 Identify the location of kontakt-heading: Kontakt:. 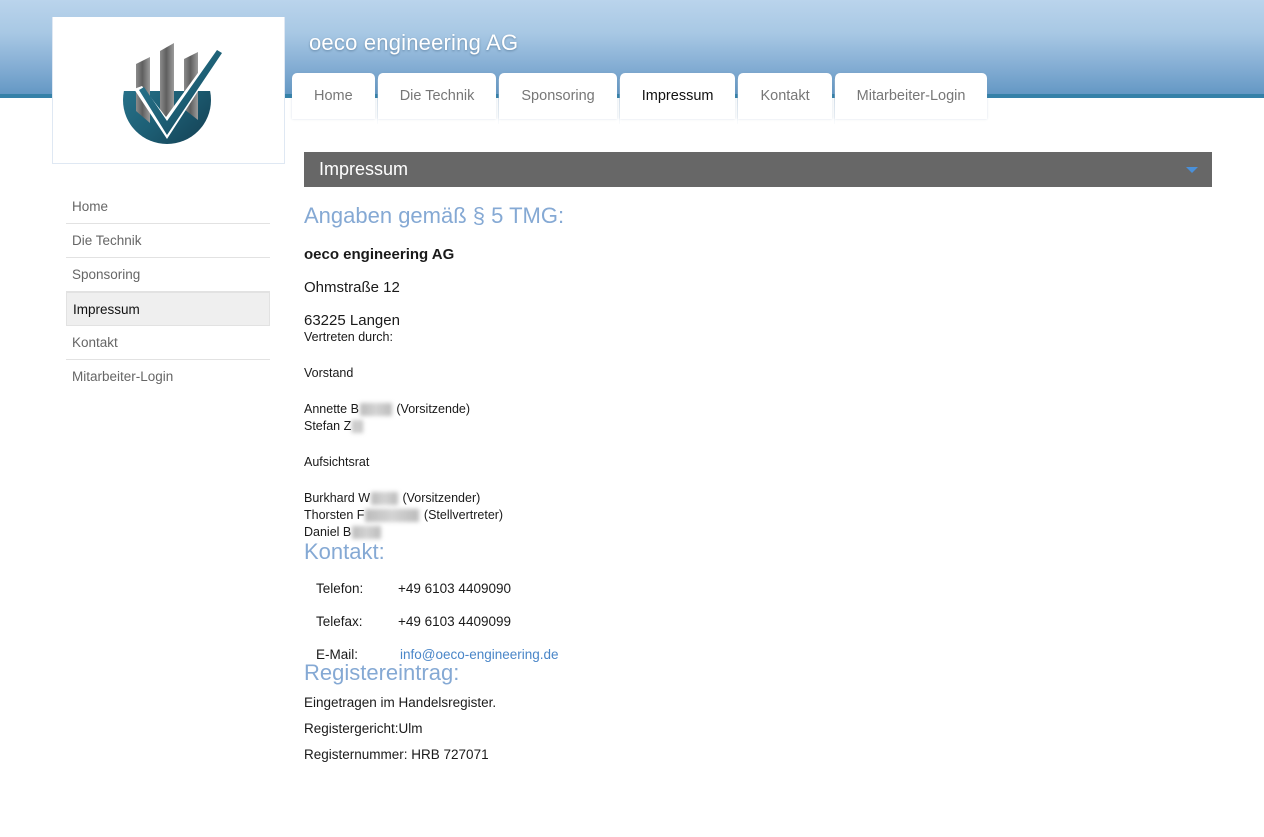
(344, 551).